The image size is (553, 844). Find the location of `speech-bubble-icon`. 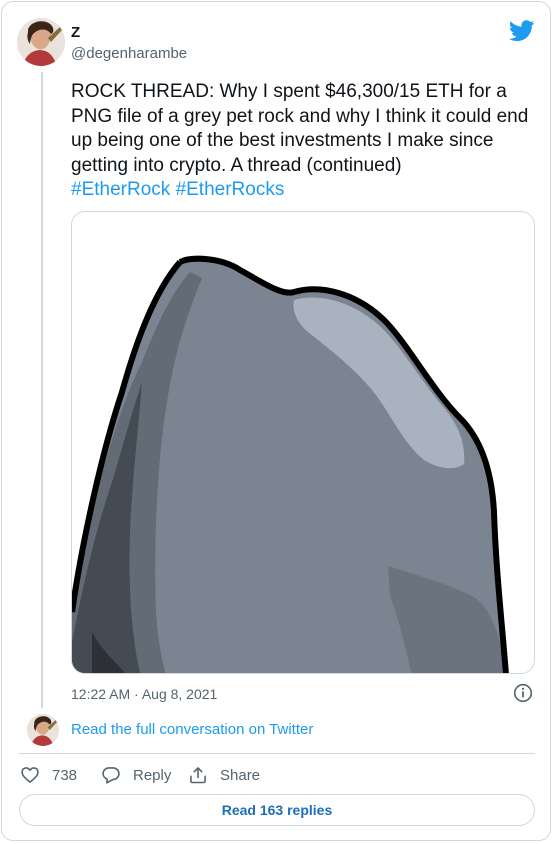

speech-bubble-icon is located at coordinates (111, 775).